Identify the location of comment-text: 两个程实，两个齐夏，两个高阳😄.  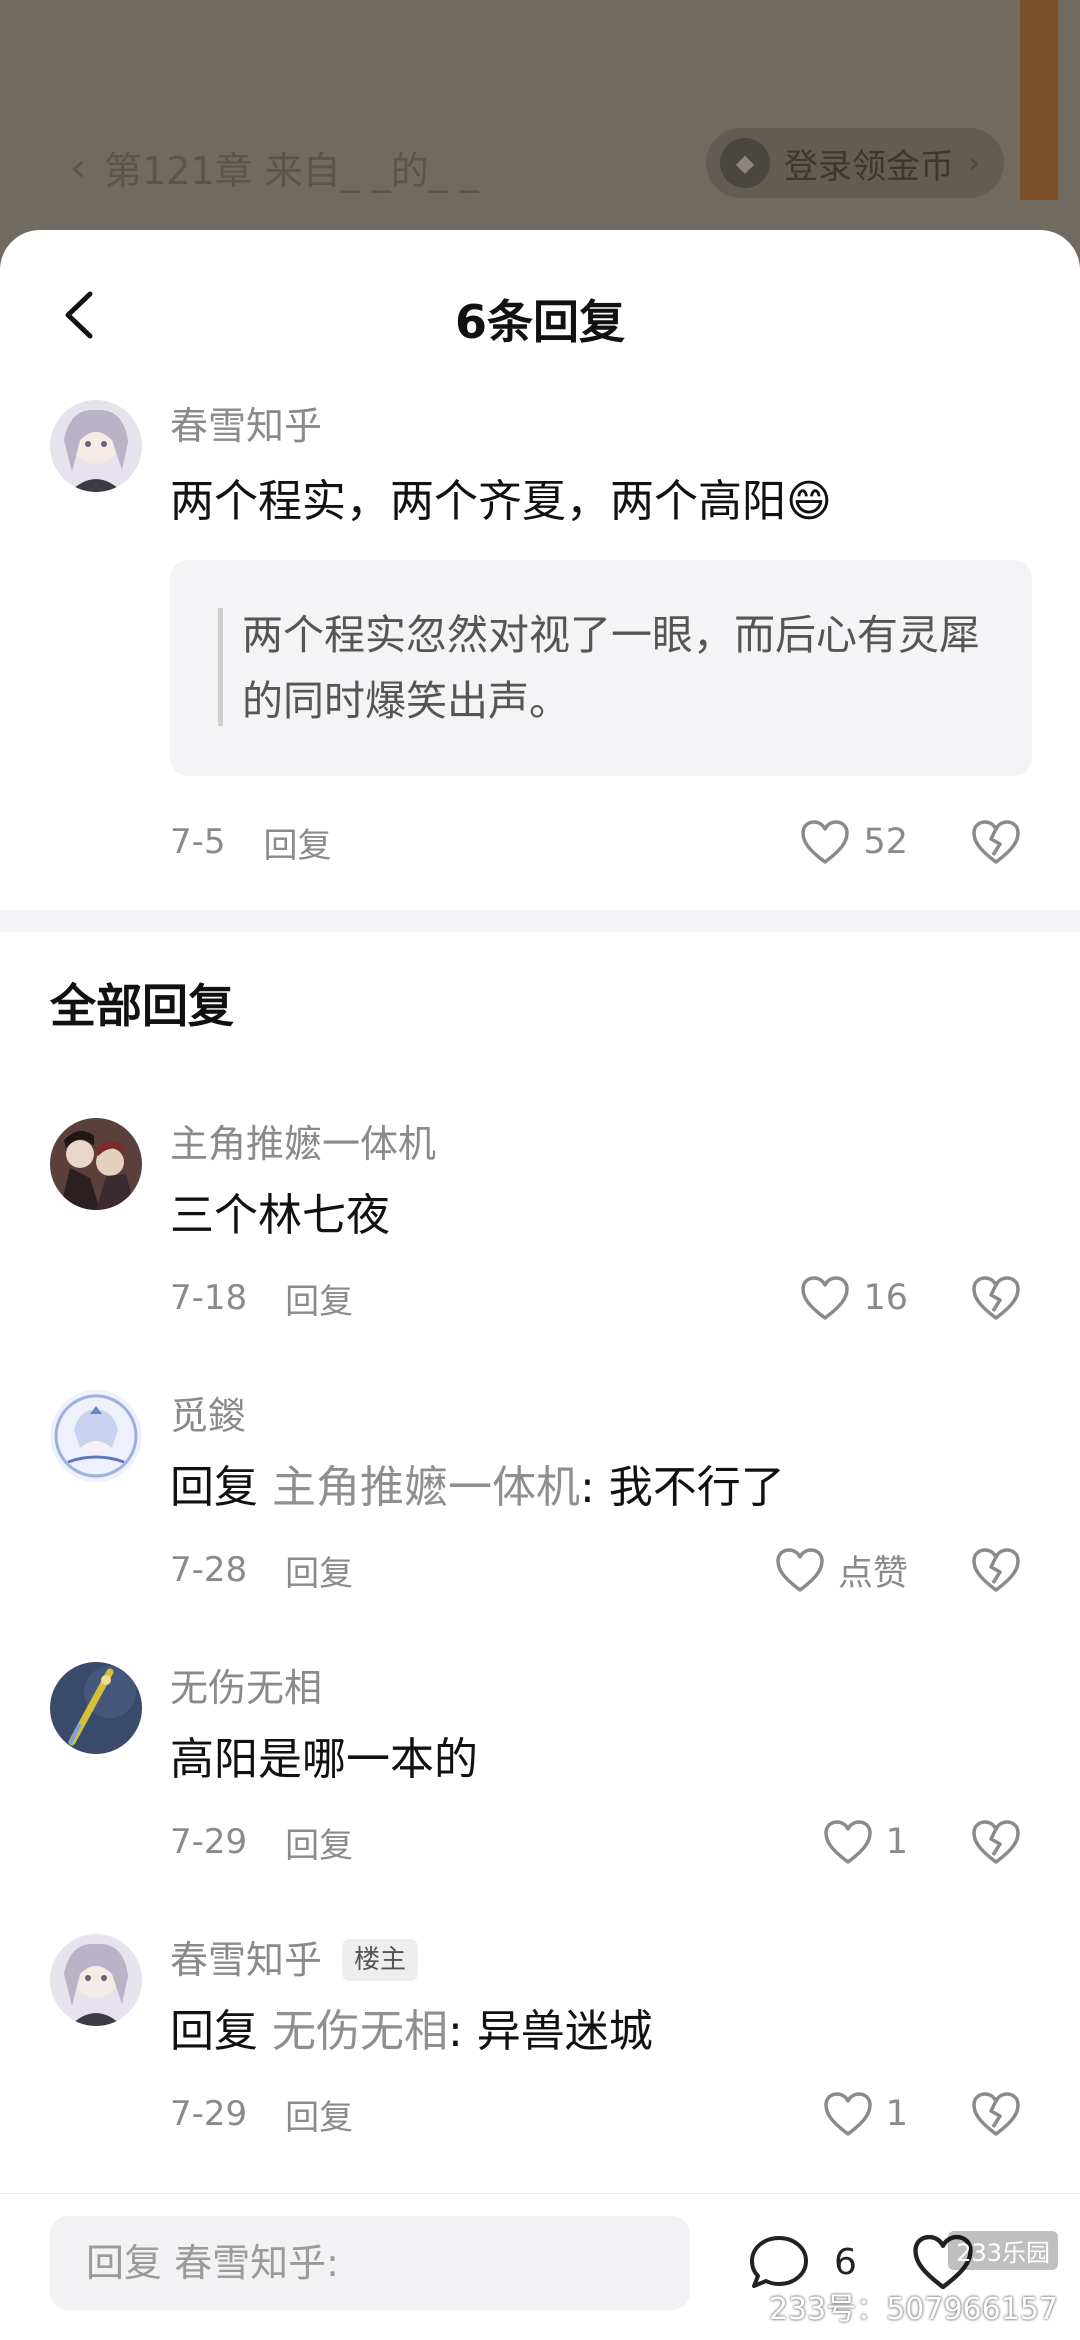
(601, 502).